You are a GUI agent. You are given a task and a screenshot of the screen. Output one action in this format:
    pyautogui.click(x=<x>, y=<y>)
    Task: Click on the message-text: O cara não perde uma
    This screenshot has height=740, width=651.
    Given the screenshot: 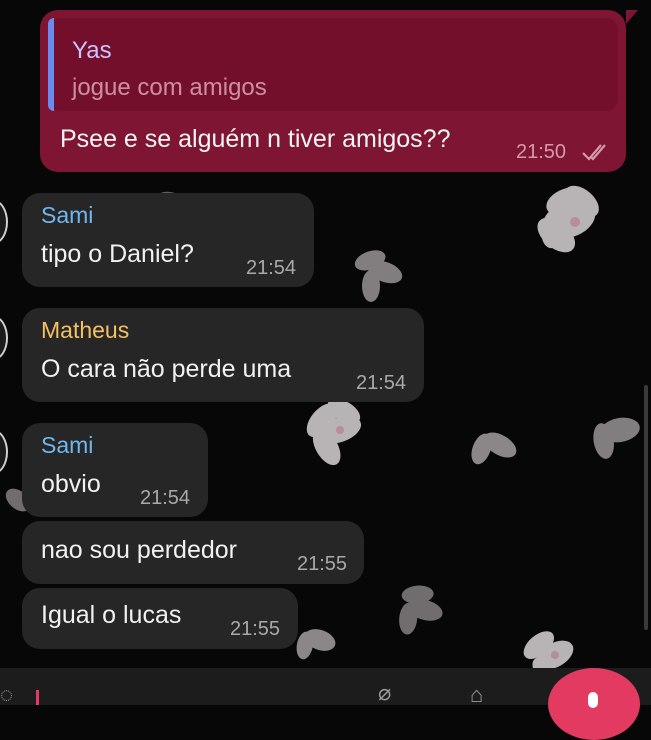 What is the action you would take?
    pyautogui.click(x=166, y=369)
    